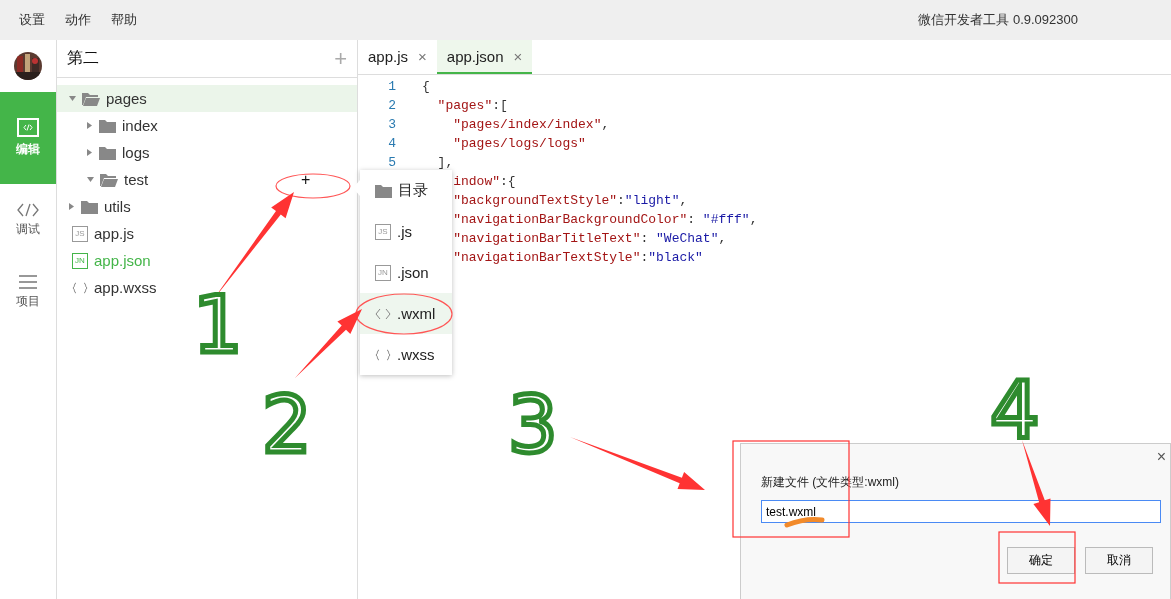  I want to click on tree-item: utils, so click(207, 206).